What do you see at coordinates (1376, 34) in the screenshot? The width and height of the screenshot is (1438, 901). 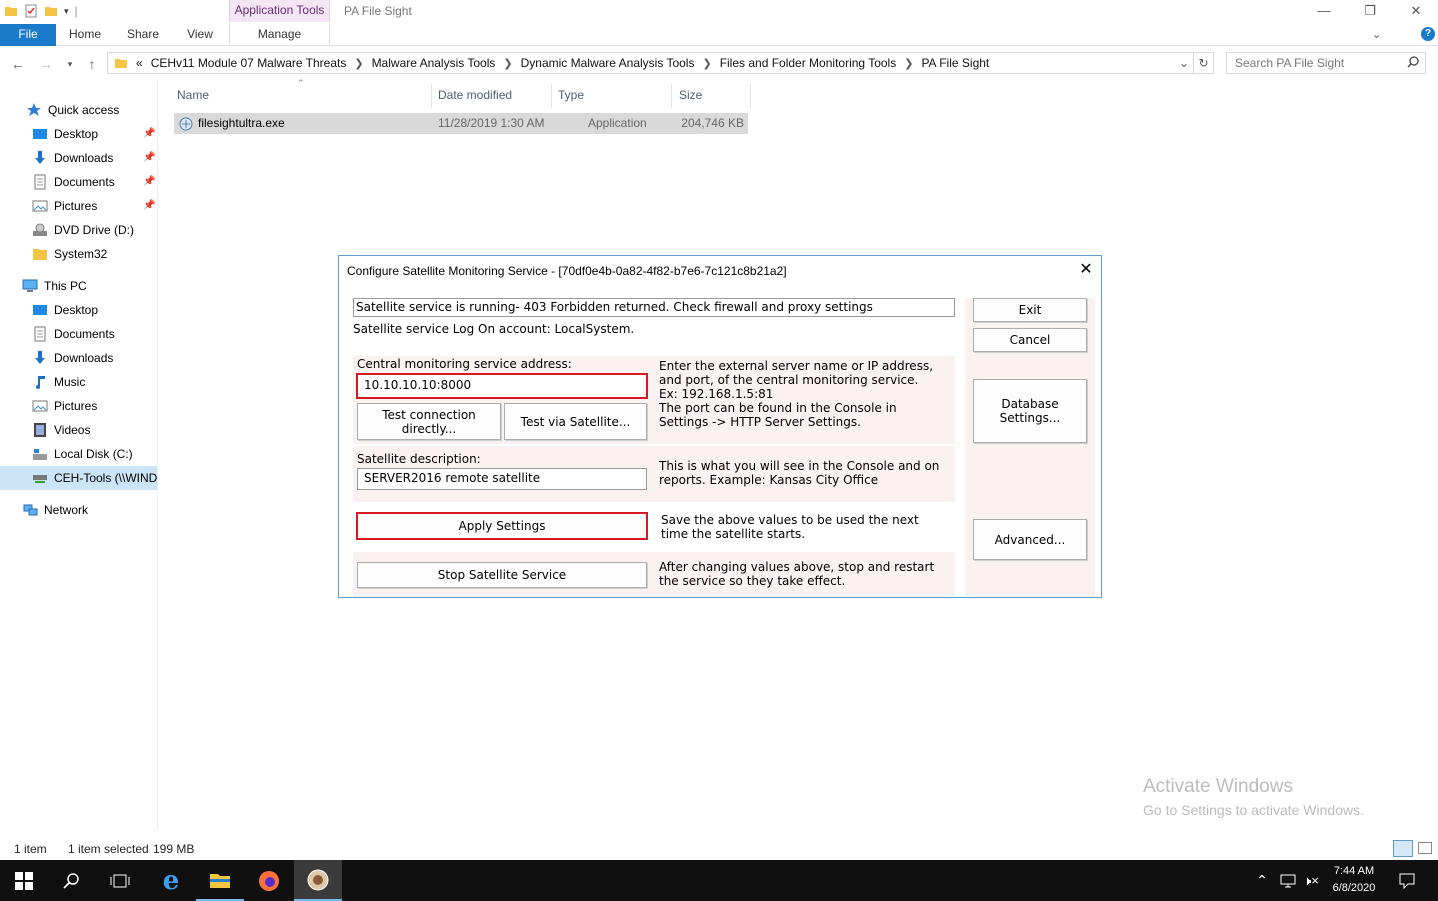 I see `expand-ribbon-icon: ⌄` at bounding box center [1376, 34].